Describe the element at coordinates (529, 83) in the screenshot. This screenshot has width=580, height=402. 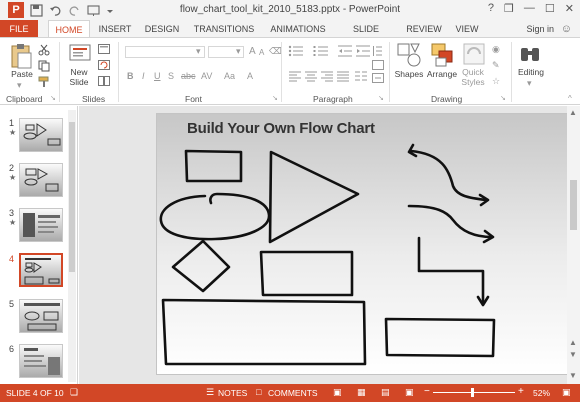
I see `editing-dropdown-icon: ▾` at that location.